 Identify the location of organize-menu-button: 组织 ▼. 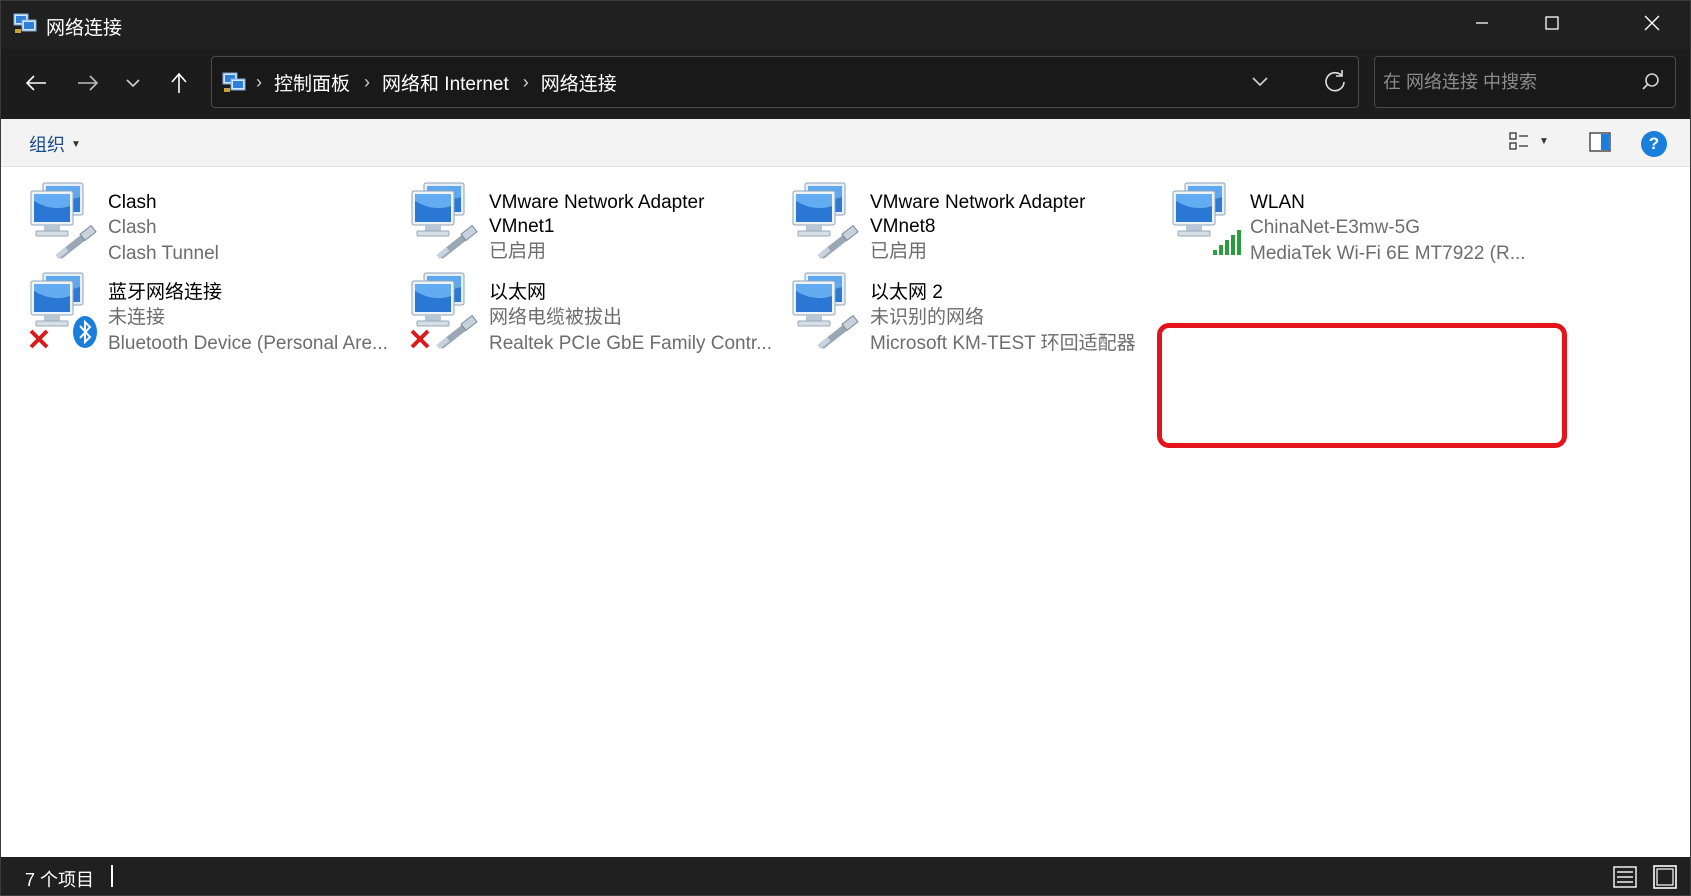
(55, 144).